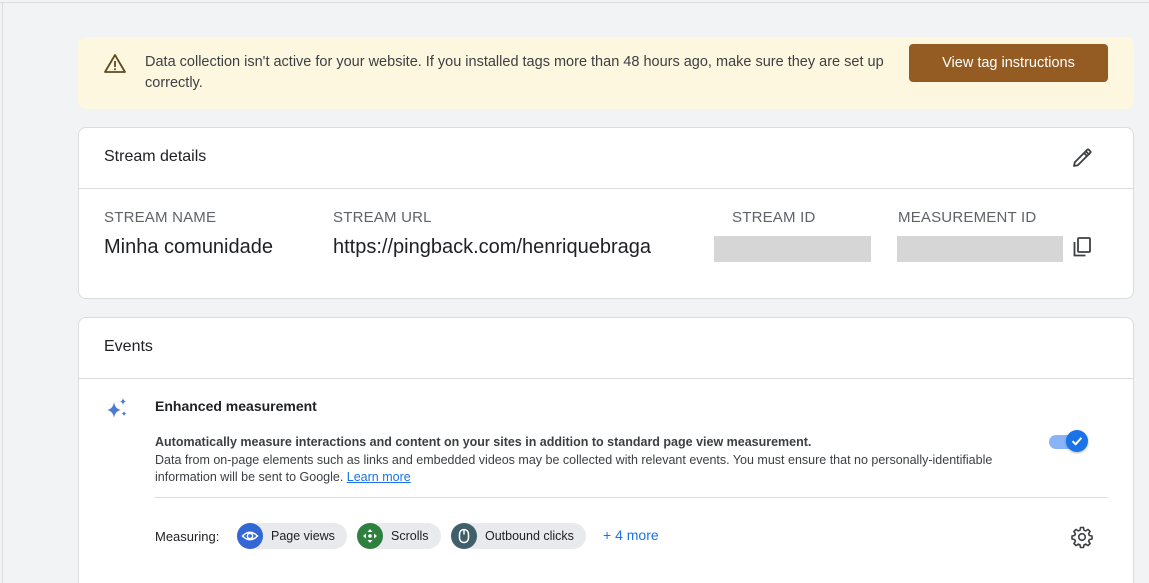 This screenshot has width=1149, height=583. What do you see at coordinates (187, 536) in the screenshot?
I see `measuring-label: Measuring:` at bounding box center [187, 536].